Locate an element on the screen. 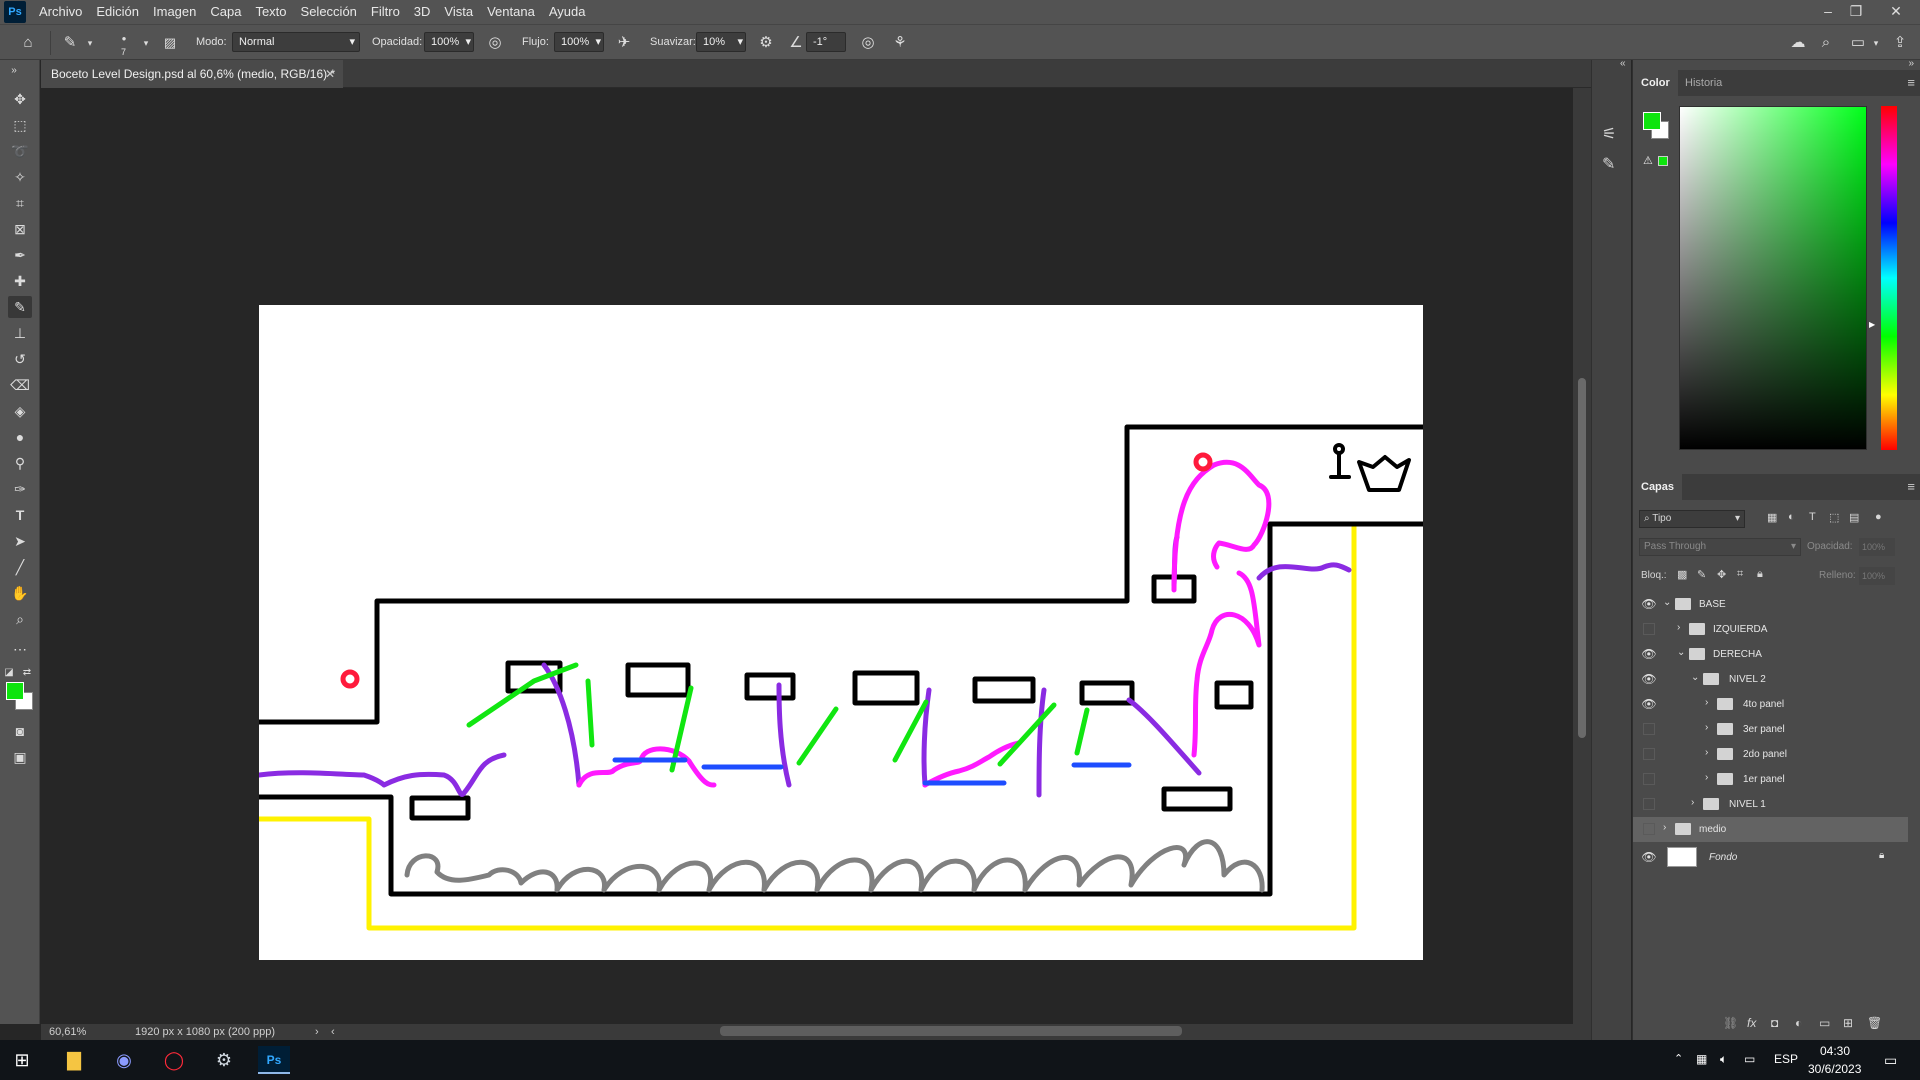  menu-ventana: Ventana is located at coordinates (511, 12).